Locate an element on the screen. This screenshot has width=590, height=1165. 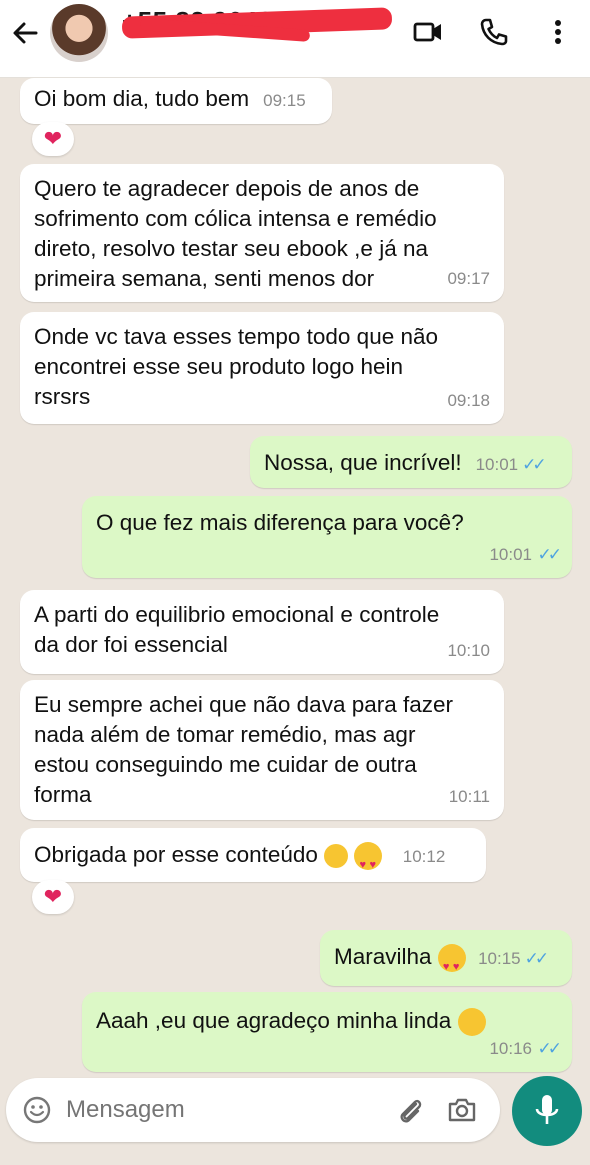
message-line: Quero te agradecer depois de anos de is located at coordinates (227, 188).